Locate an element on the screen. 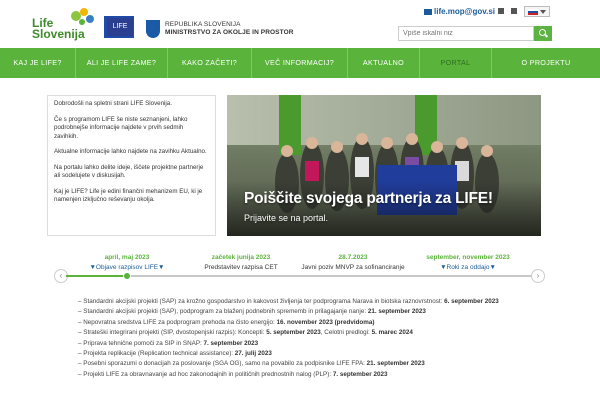 This screenshot has width=600, height=400. list-item-date: 5. september 2023 is located at coordinates (293, 333).